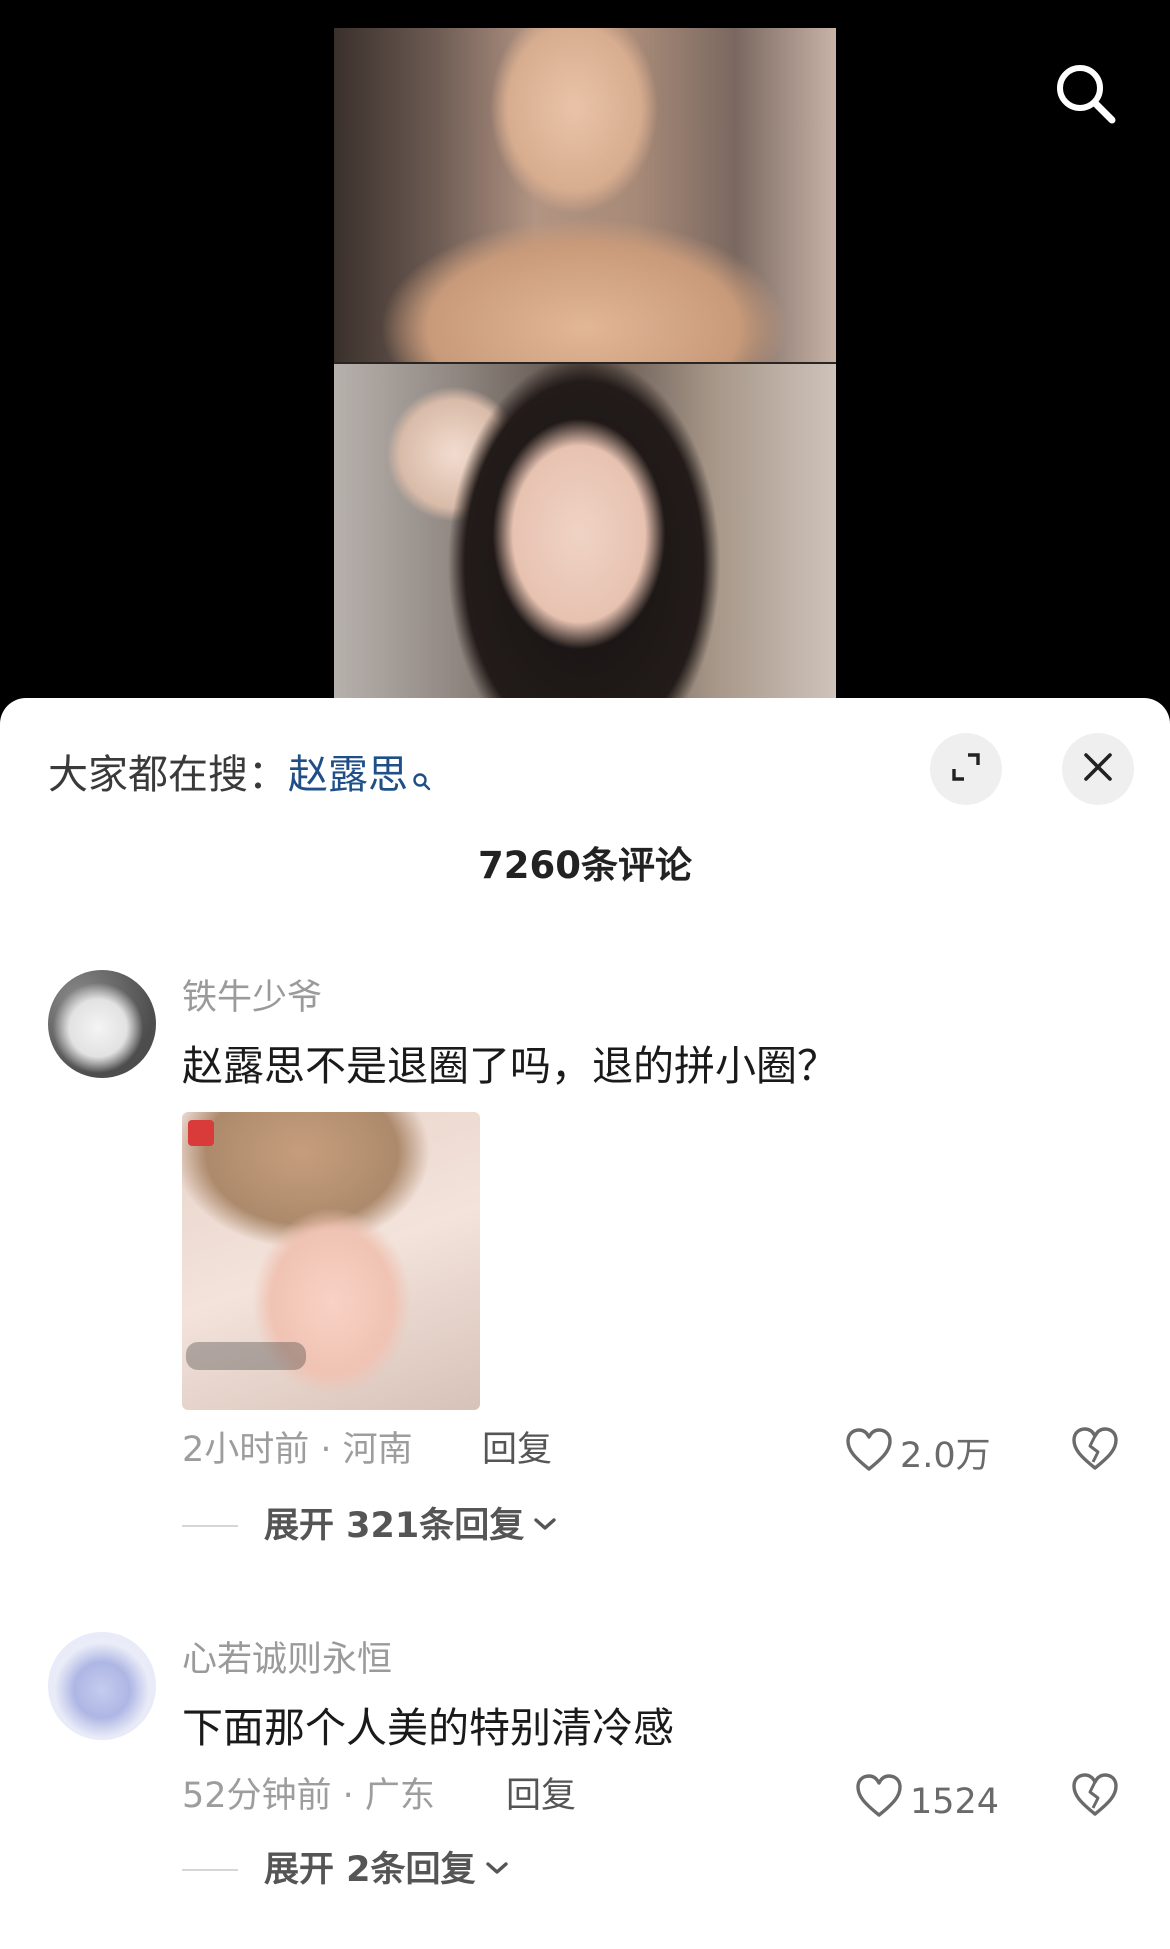 This screenshot has height=1949, width=1170. I want to click on expand-icon, so click(966, 769).